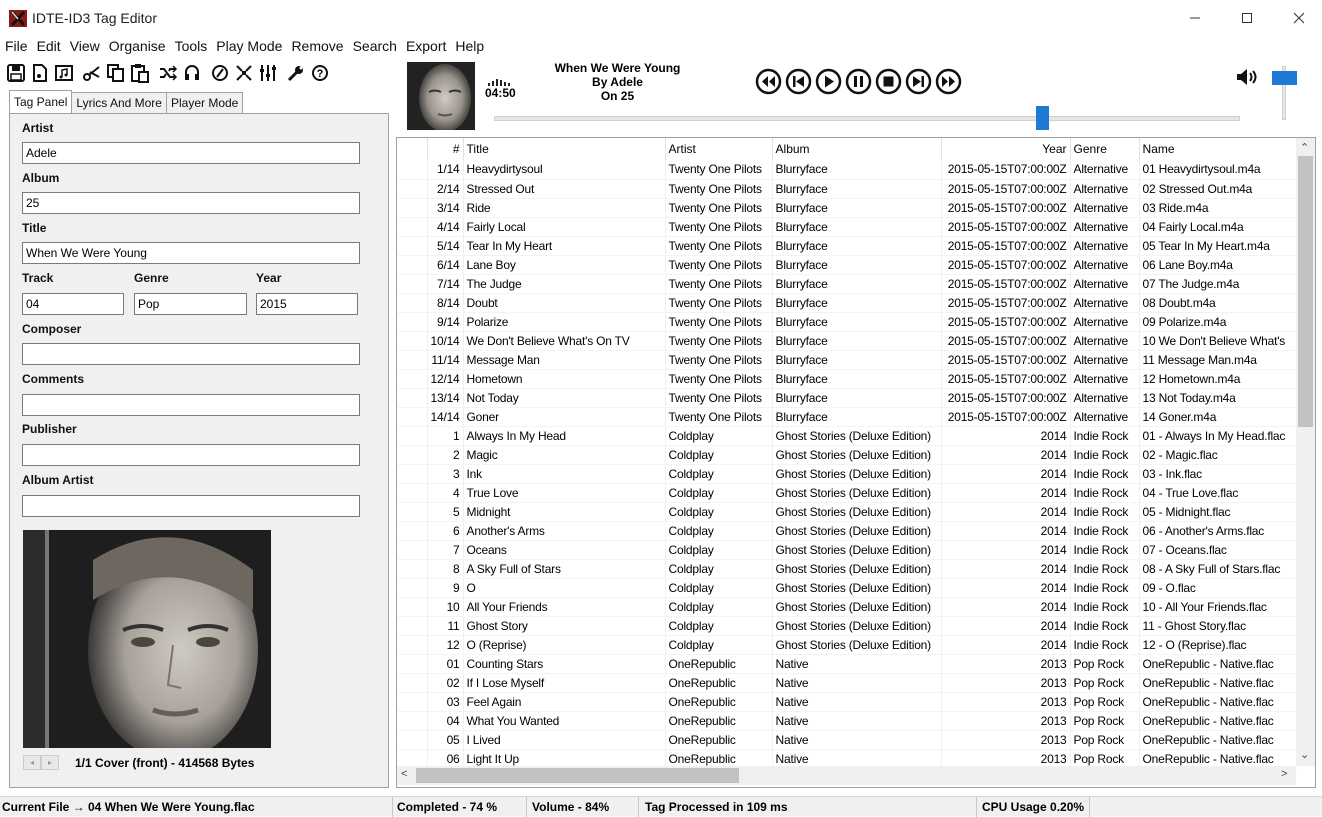  Describe the element at coordinates (191, 153) in the screenshot. I see `artist-field: Adele` at that location.